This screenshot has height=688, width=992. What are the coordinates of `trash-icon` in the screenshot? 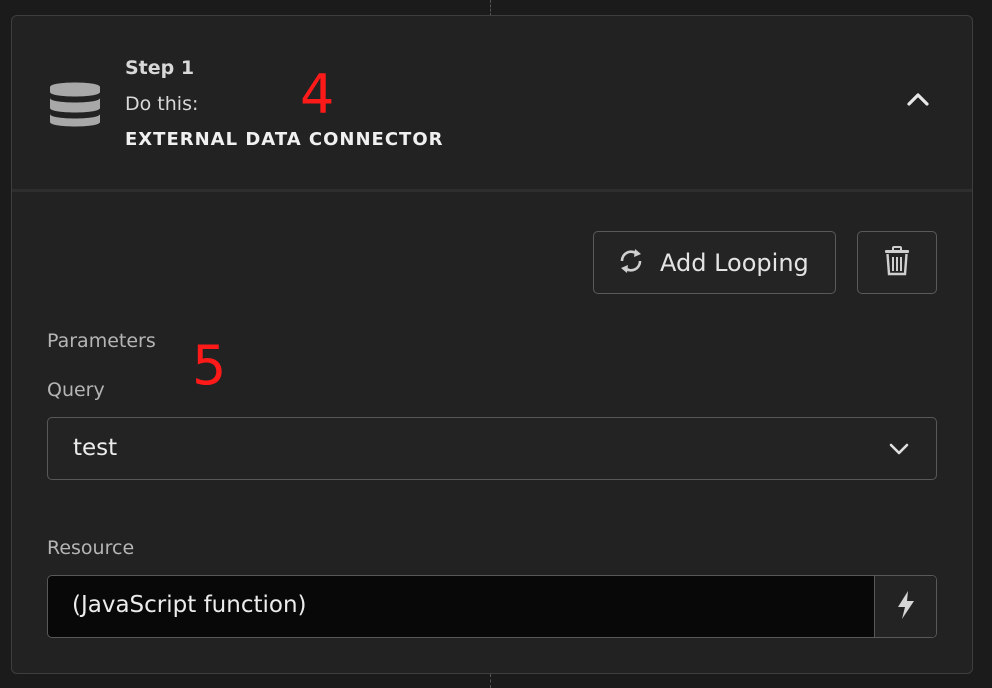 It's located at (897, 262).